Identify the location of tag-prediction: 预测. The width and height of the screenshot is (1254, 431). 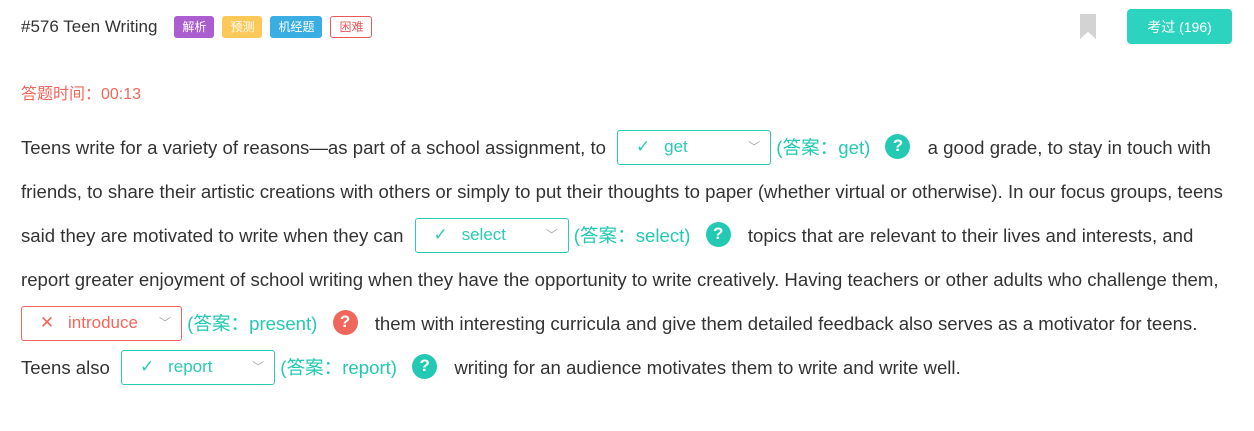
(242, 26).